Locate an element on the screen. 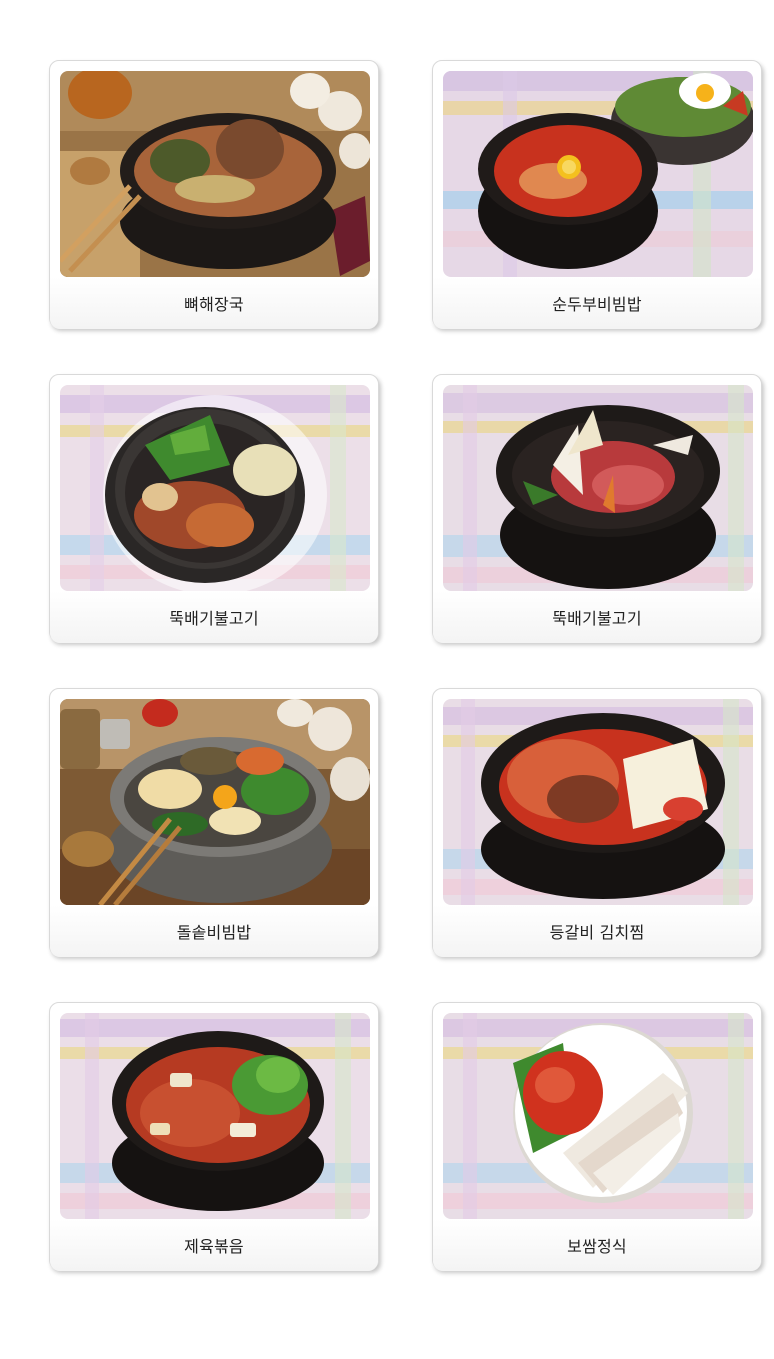 Image resolution: width=774 pixels, height=1359 pixels. menu-item-name: 제육볶음 is located at coordinates (214, 1245).